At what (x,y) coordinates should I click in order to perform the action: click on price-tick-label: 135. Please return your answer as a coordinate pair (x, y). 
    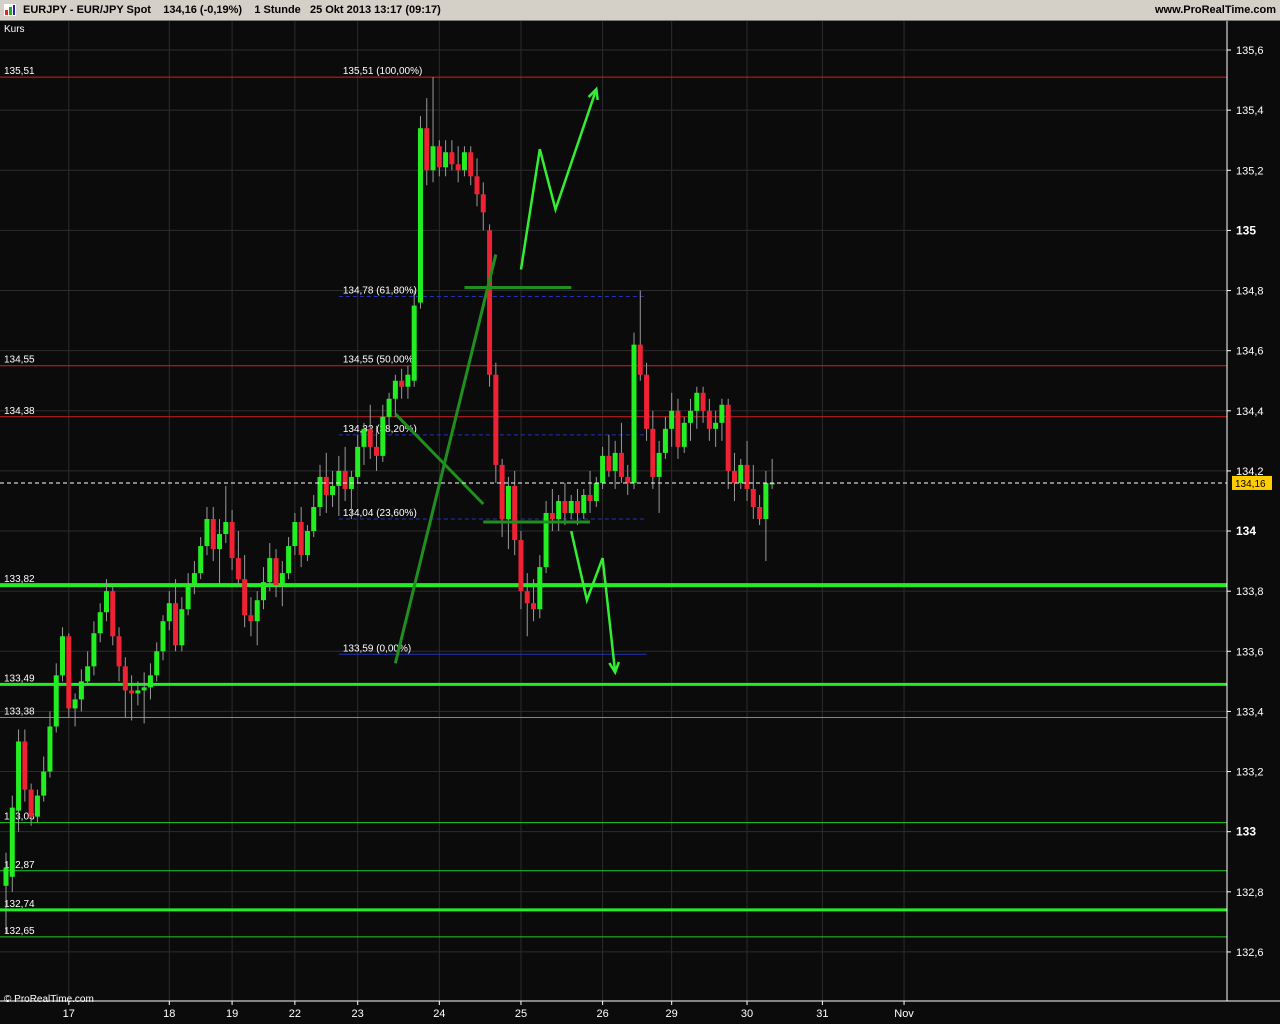
    Looking at the image, I should click on (1246, 230).